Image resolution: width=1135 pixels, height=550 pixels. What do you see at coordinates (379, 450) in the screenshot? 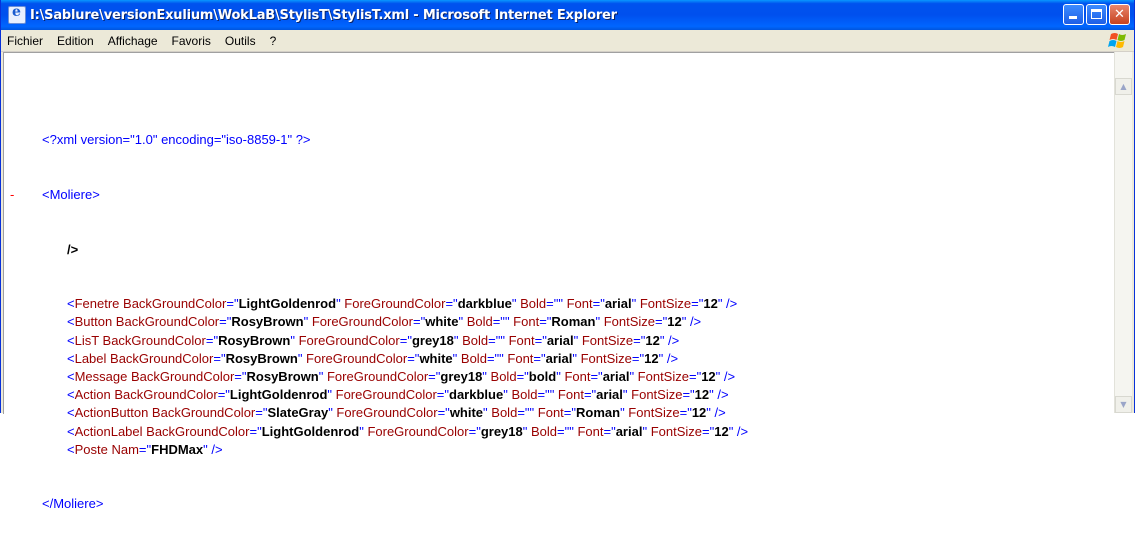
I see `xml-element-line: <Poste Nam="FHDMax" />` at bounding box center [379, 450].